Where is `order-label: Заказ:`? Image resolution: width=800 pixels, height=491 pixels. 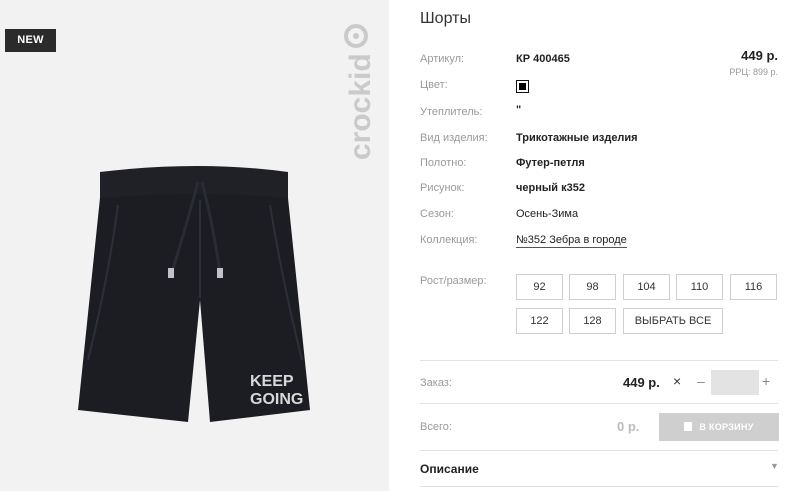
order-label: Заказ: is located at coordinates (436, 383).